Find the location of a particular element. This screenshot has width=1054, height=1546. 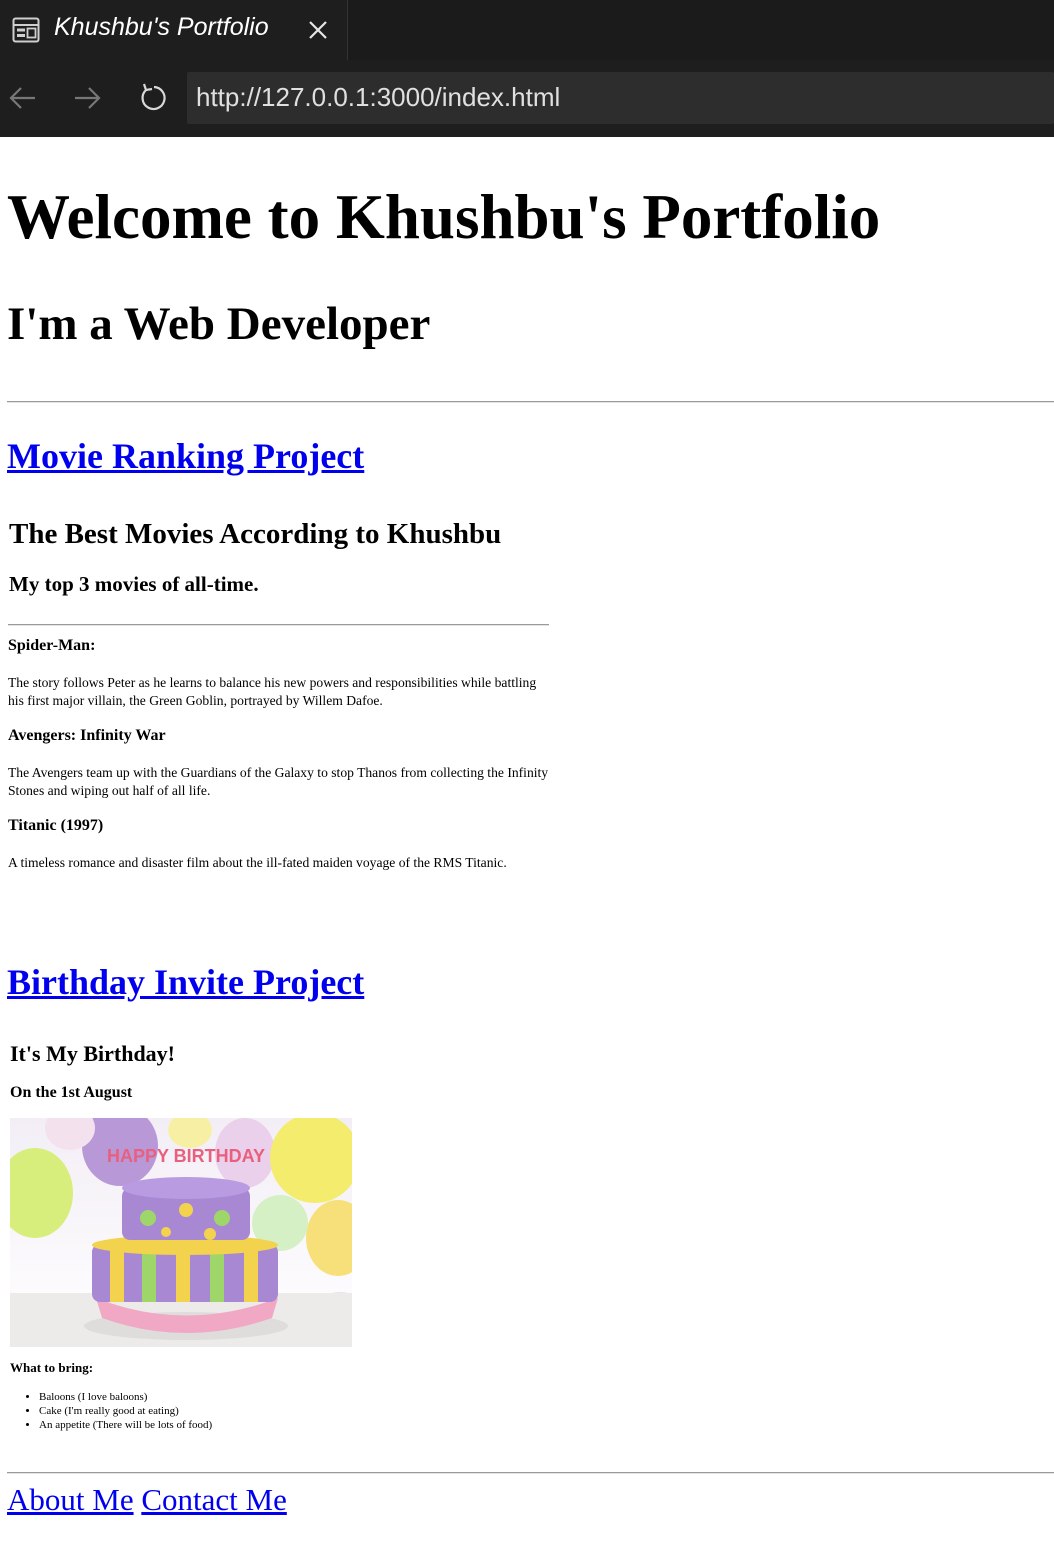

tab-title: Khushbu's Portfolio is located at coordinates (161, 27).